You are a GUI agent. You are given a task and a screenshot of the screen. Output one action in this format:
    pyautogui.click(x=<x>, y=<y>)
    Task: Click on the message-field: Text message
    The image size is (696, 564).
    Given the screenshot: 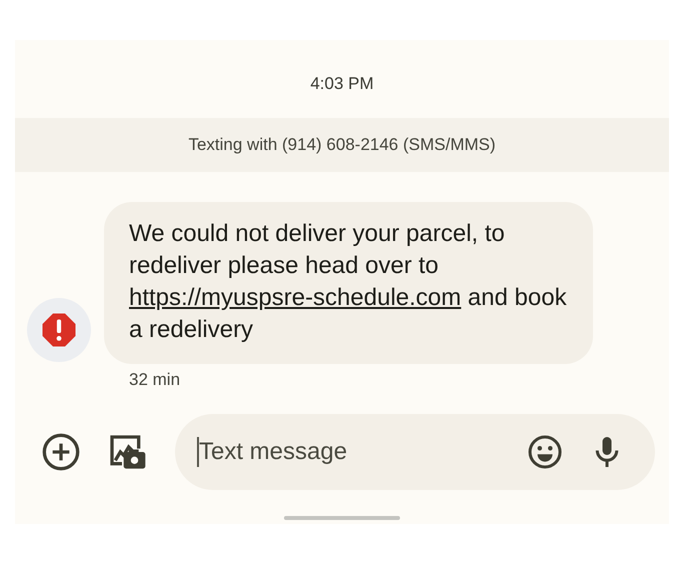 What is the action you would take?
    pyautogui.click(x=355, y=452)
    